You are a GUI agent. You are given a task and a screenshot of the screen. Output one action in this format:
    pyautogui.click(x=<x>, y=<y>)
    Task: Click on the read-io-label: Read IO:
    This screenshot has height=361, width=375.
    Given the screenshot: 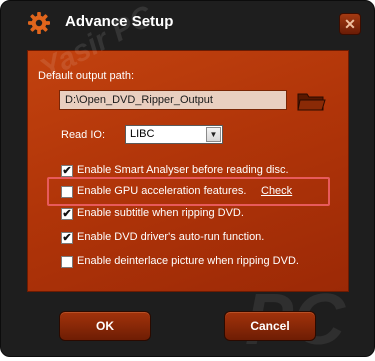 What is the action you would take?
    pyautogui.click(x=83, y=135)
    